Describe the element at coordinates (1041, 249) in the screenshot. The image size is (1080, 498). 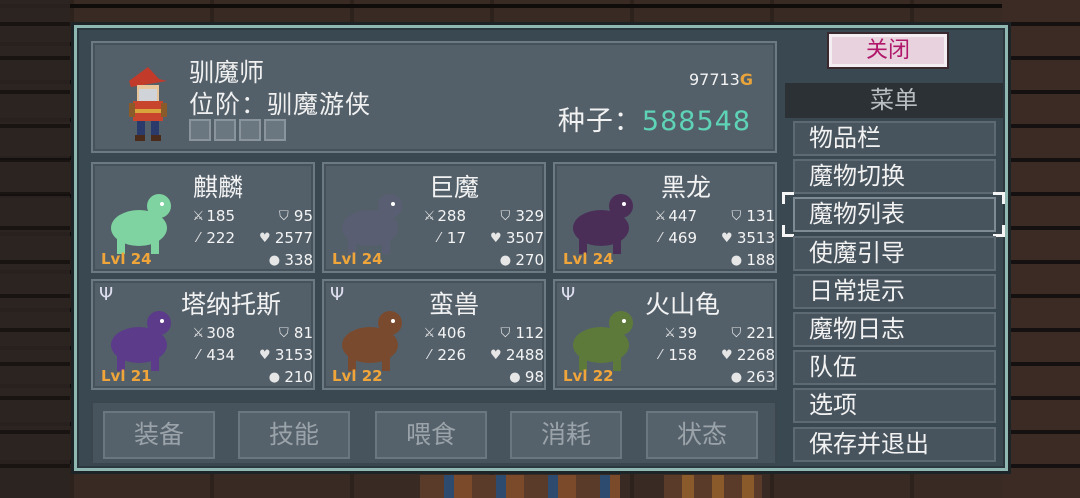
I see `dungeon-wall-right` at that location.